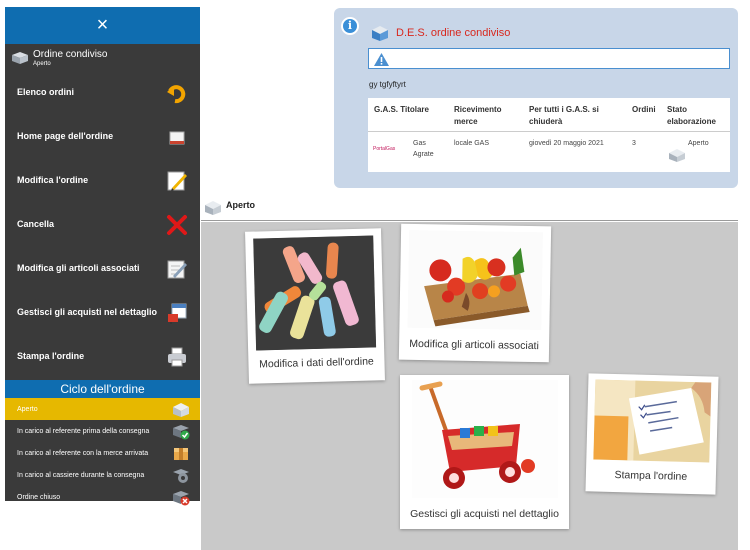 This screenshot has width=750, height=550. I want to click on card-modifica-dati-ordine: Modifica i dati dell'ordine, so click(315, 306).